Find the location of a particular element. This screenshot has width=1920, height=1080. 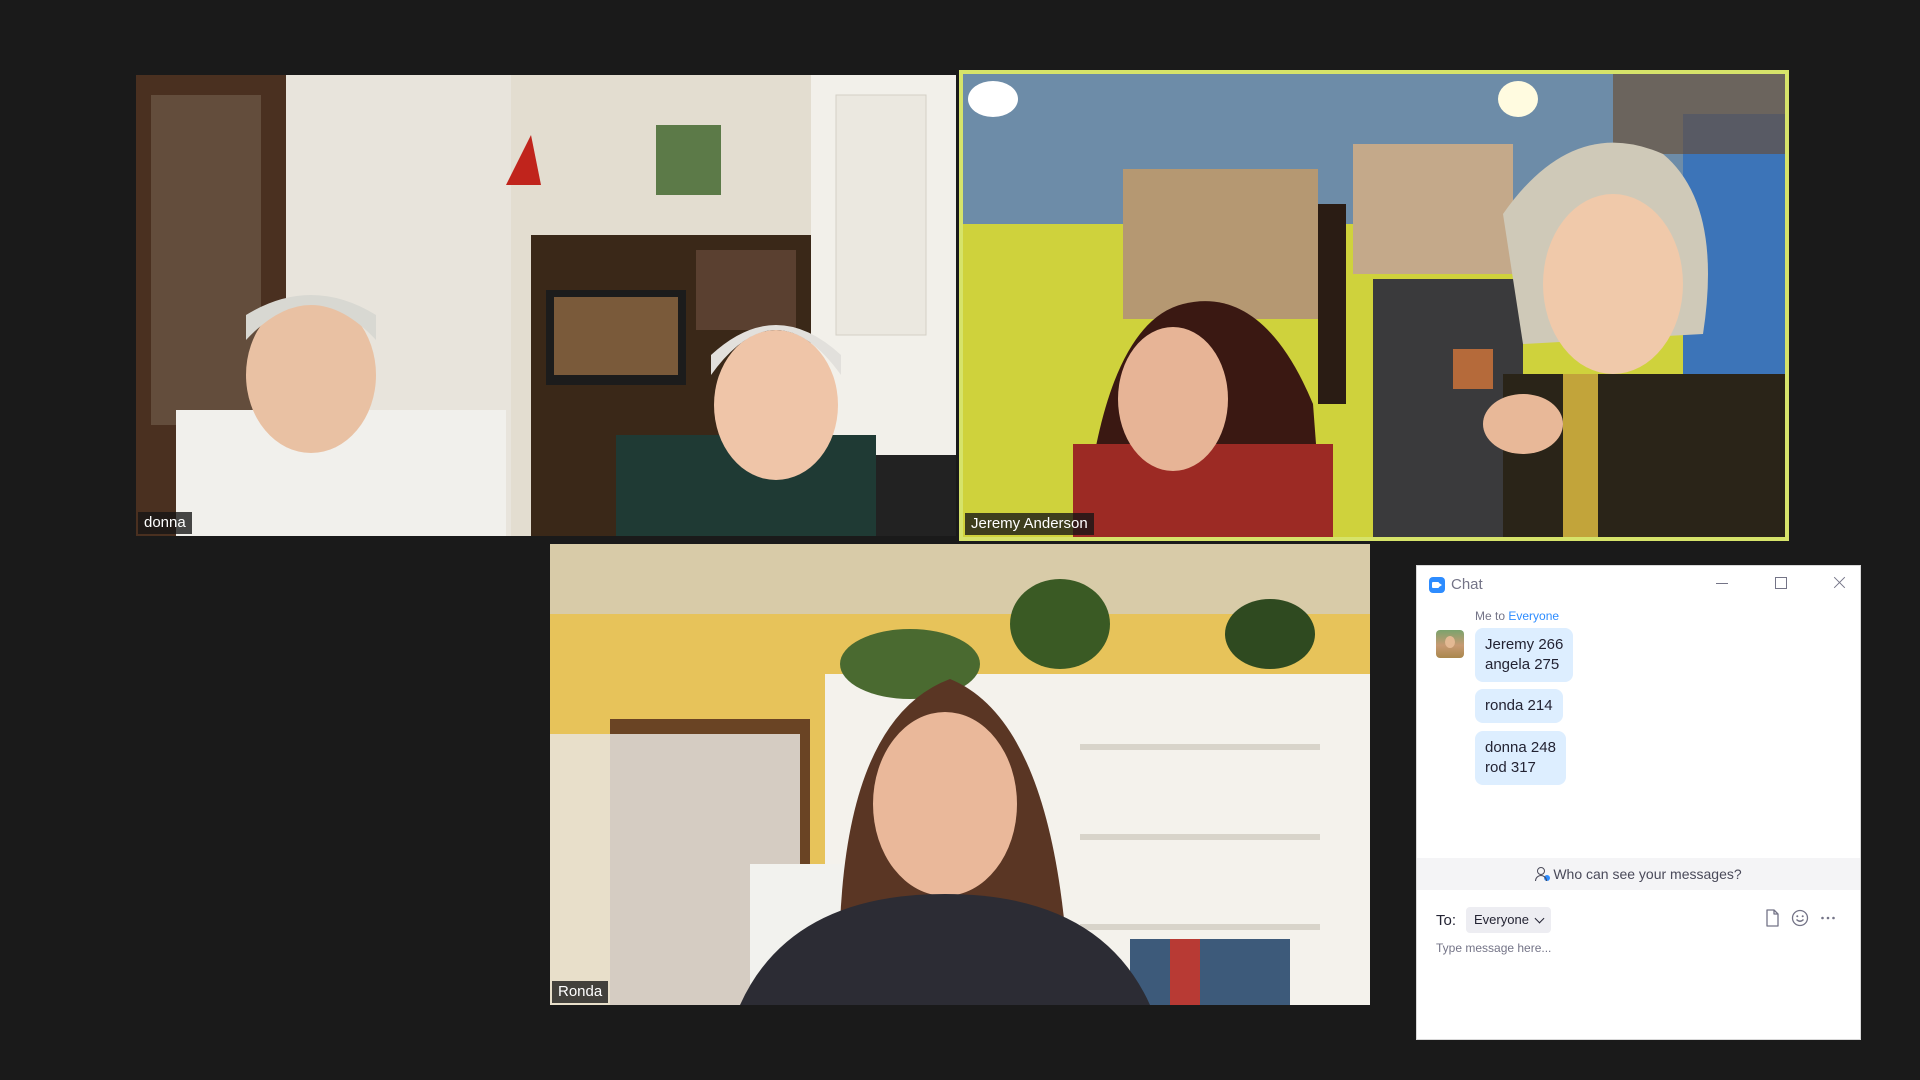

chevron-down-icon is located at coordinates (1539, 918).